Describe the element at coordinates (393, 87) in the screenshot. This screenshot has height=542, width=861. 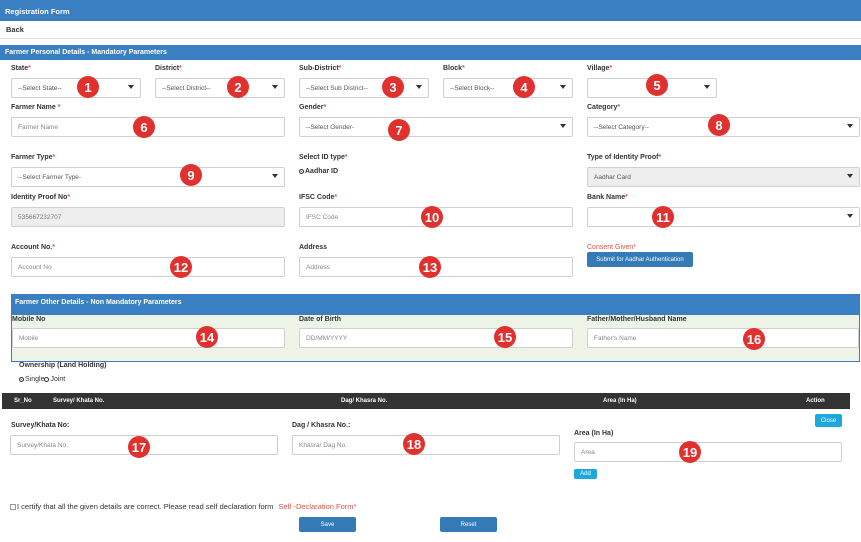
I see `marker-3: 3` at that location.